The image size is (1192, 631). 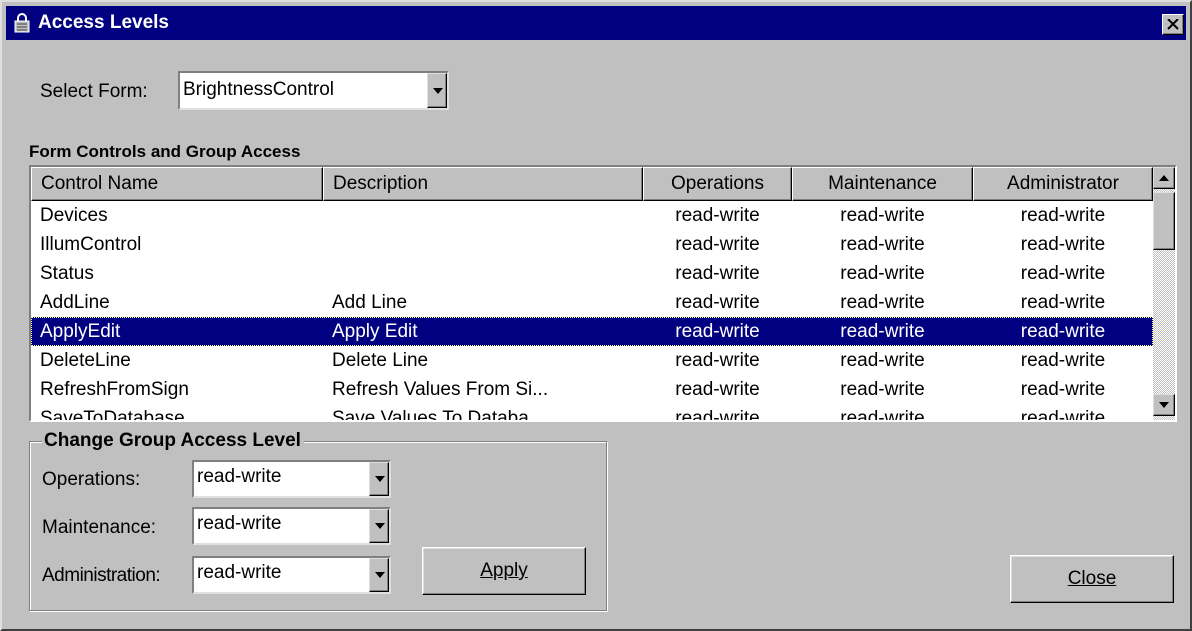 What do you see at coordinates (239, 523) in the screenshot?
I see `maintenance-access-value: read-write` at bounding box center [239, 523].